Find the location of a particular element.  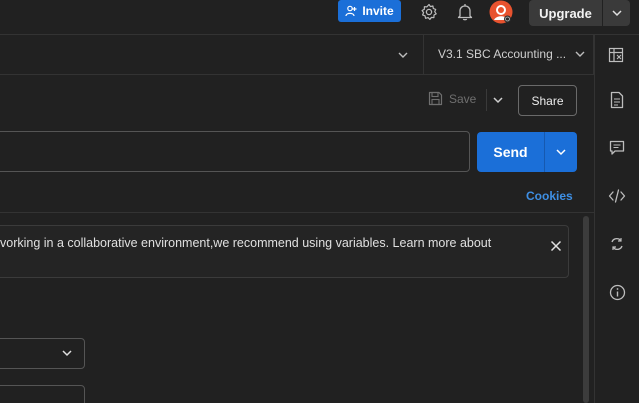

upgrade-label: Upgrade is located at coordinates (565, 13).